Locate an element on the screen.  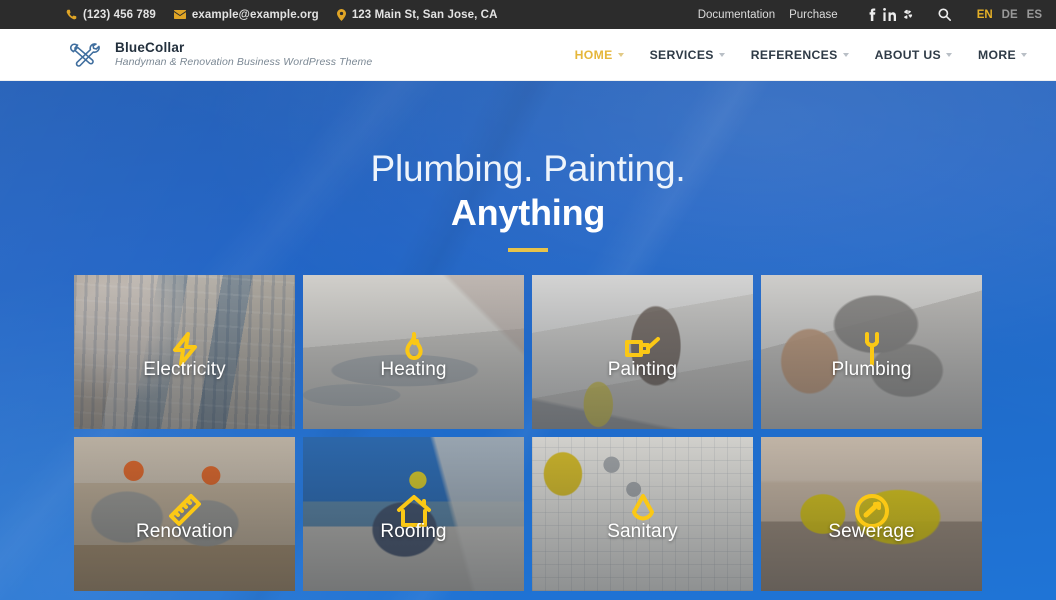
phone-item: (123) 456 789 is located at coordinates (111, 15).